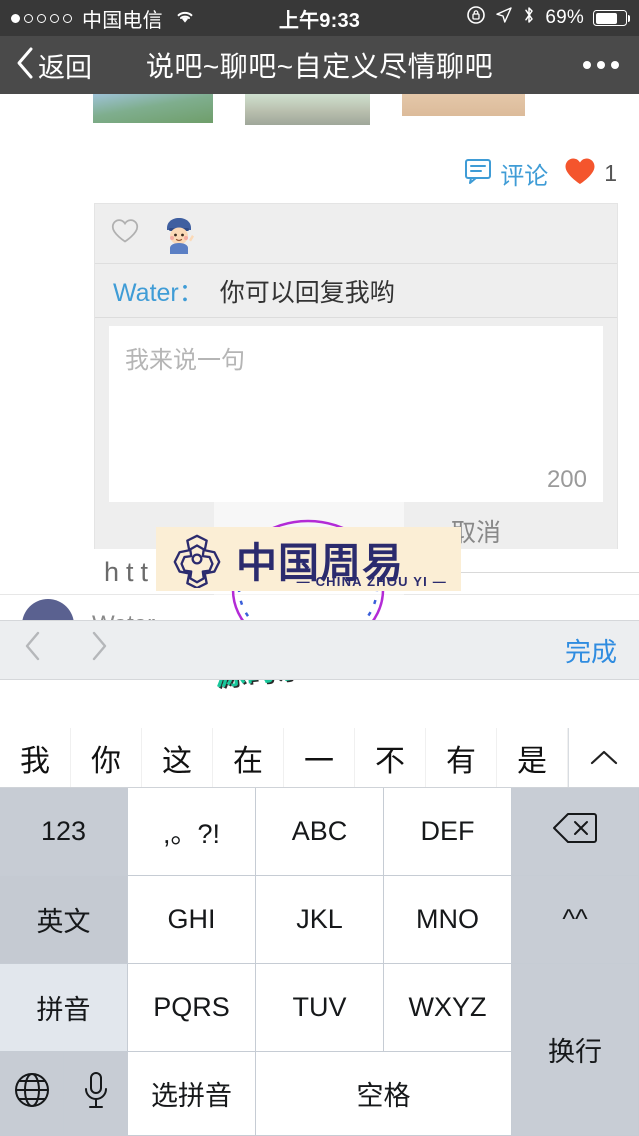 The height and width of the screenshot is (1136, 639). I want to click on page-title: 说吧~聊吧~自定义尽情聊吧, so click(319, 66).